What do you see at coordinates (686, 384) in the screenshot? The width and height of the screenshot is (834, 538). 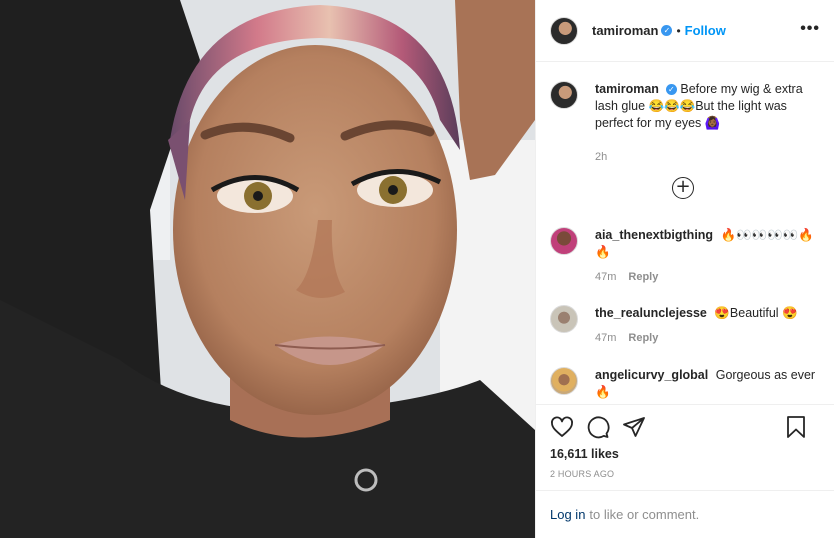 I see `list-item: angelicurvy_global Gorgeous as ever 🔥` at bounding box center [686, 384].